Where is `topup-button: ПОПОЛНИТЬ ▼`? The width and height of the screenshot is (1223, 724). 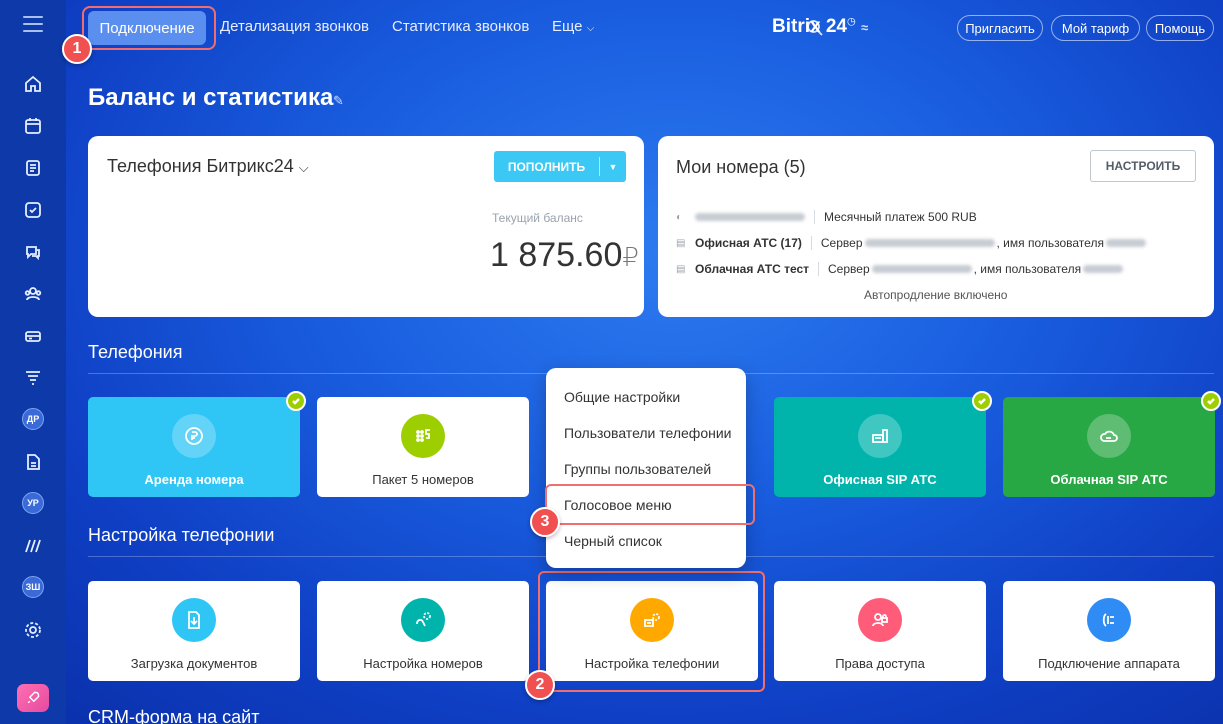 topup-button: ПОПОЛНИТЬ ▼ is located at coordinates (560, 166).